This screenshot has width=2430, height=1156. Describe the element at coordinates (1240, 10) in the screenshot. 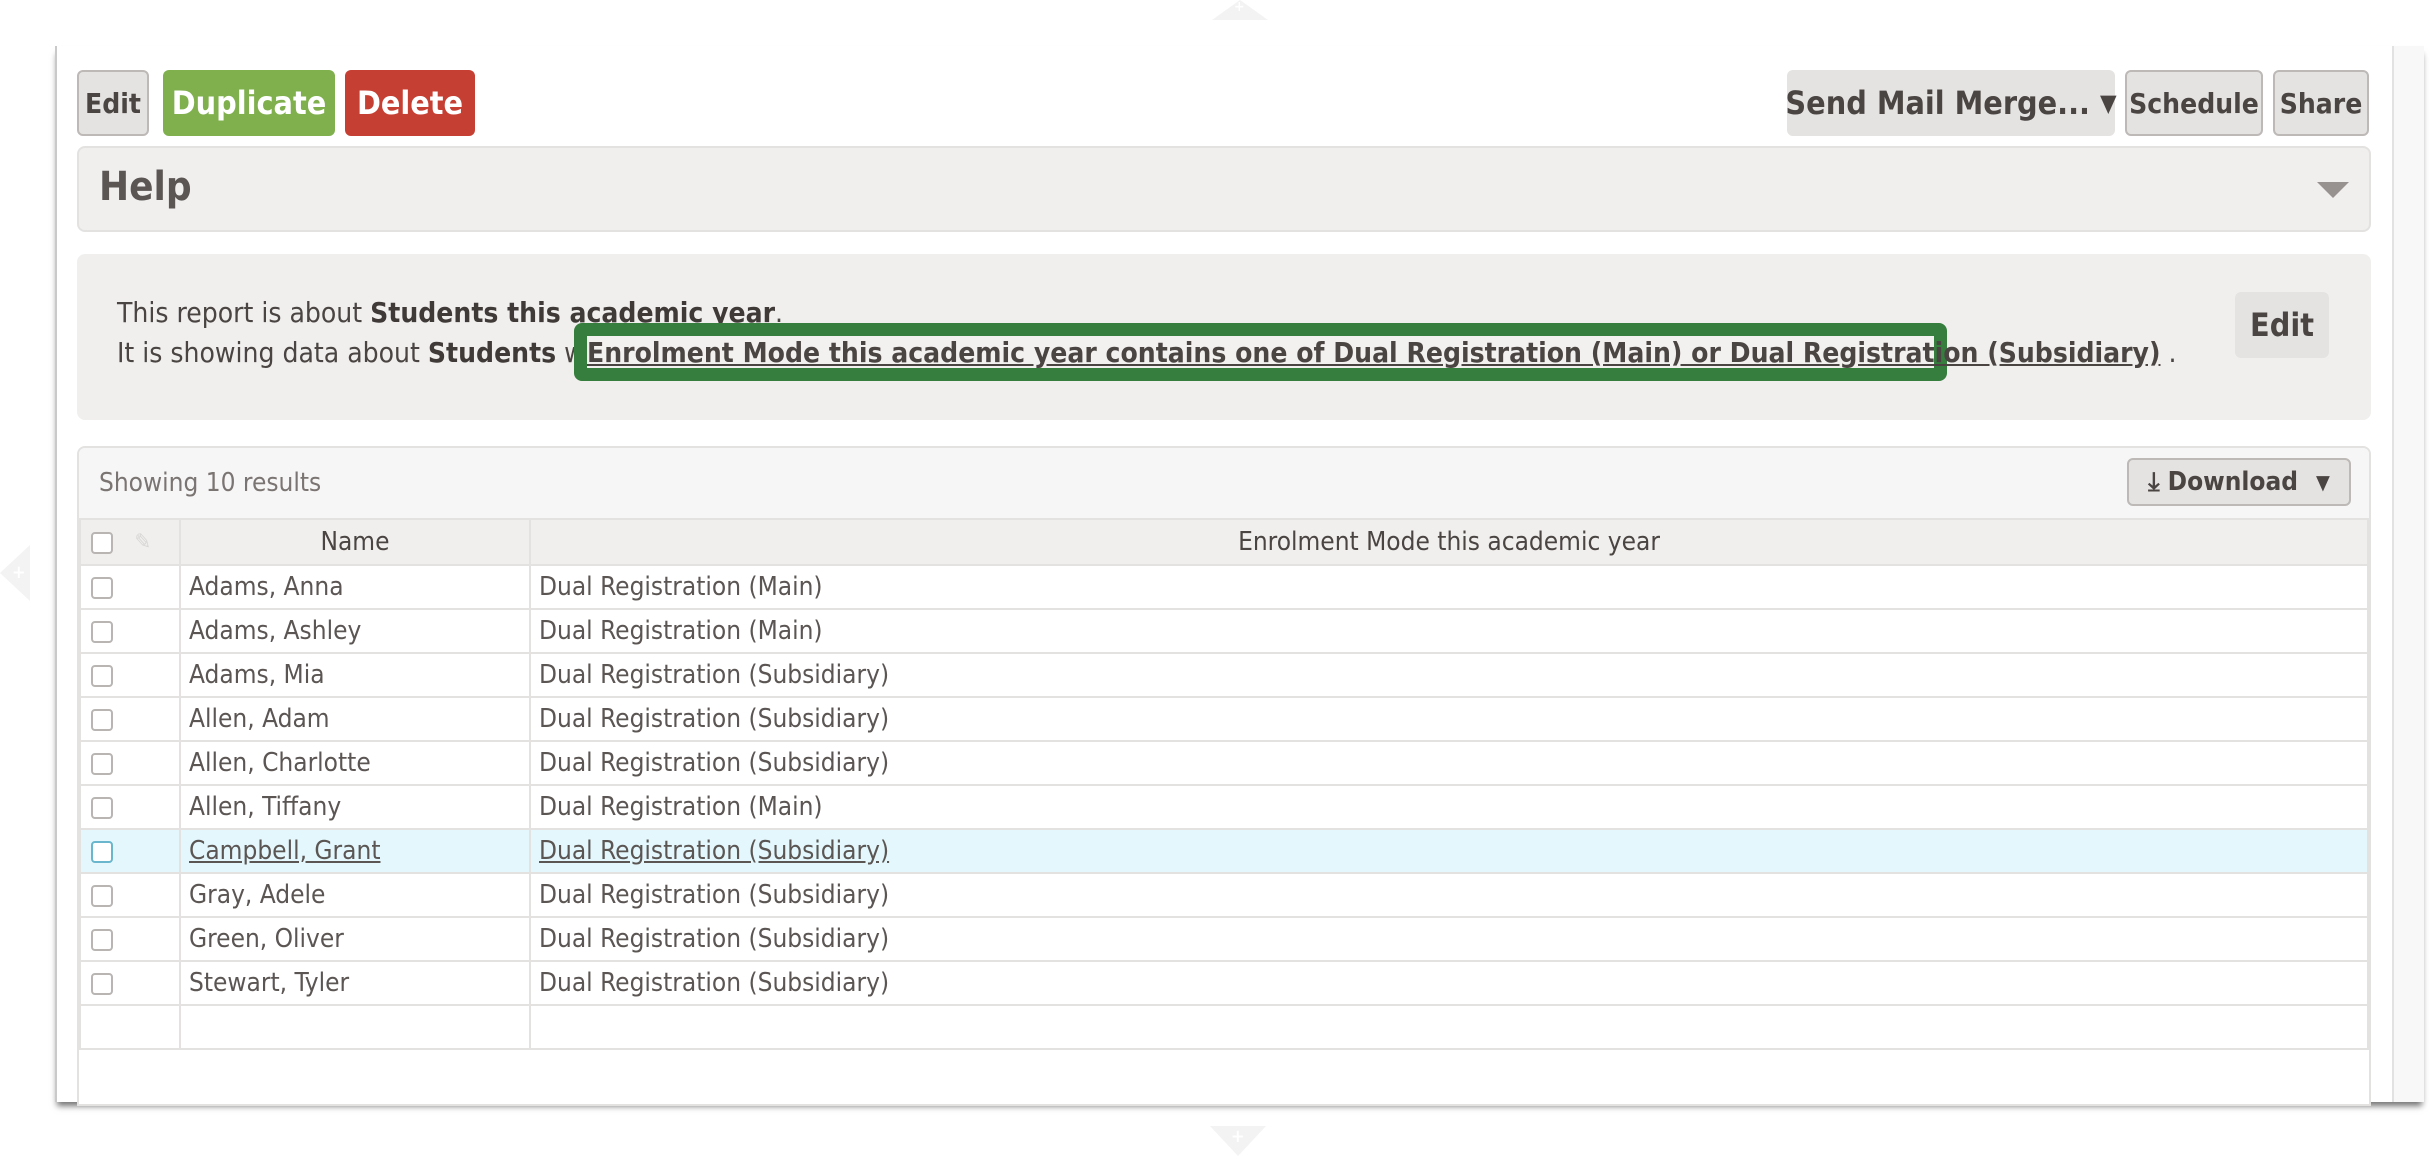

I see `nav-arrow-up: +` at that location.